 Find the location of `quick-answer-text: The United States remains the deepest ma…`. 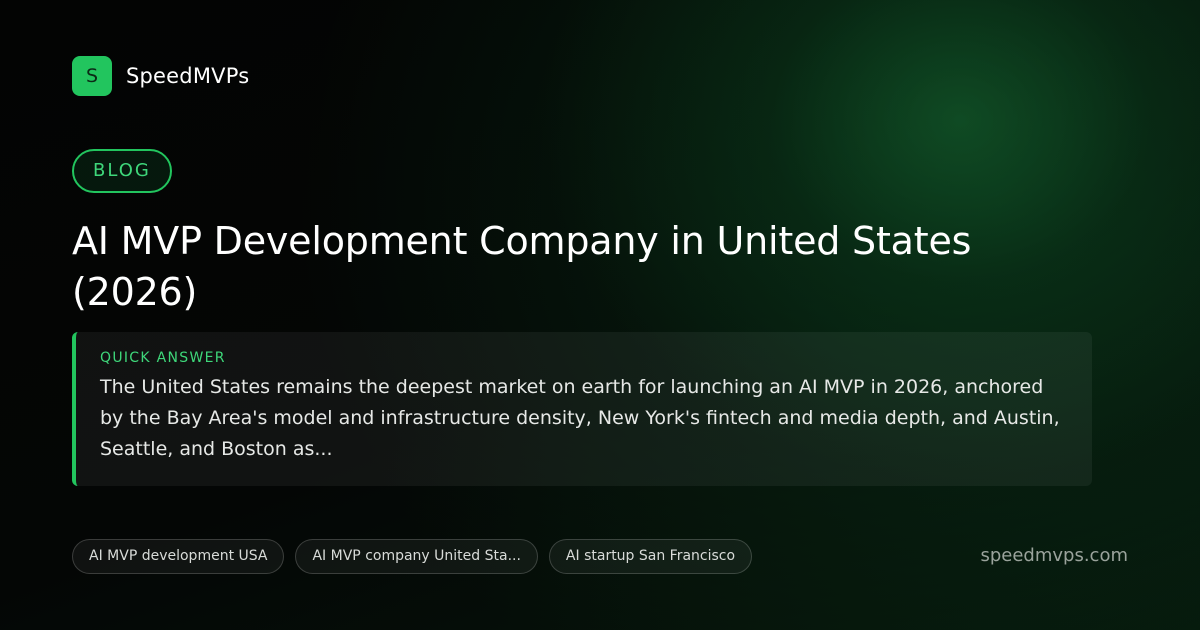

quick-answer-text: The United States remains the deepest ma… is located at coordinates (580, 418).